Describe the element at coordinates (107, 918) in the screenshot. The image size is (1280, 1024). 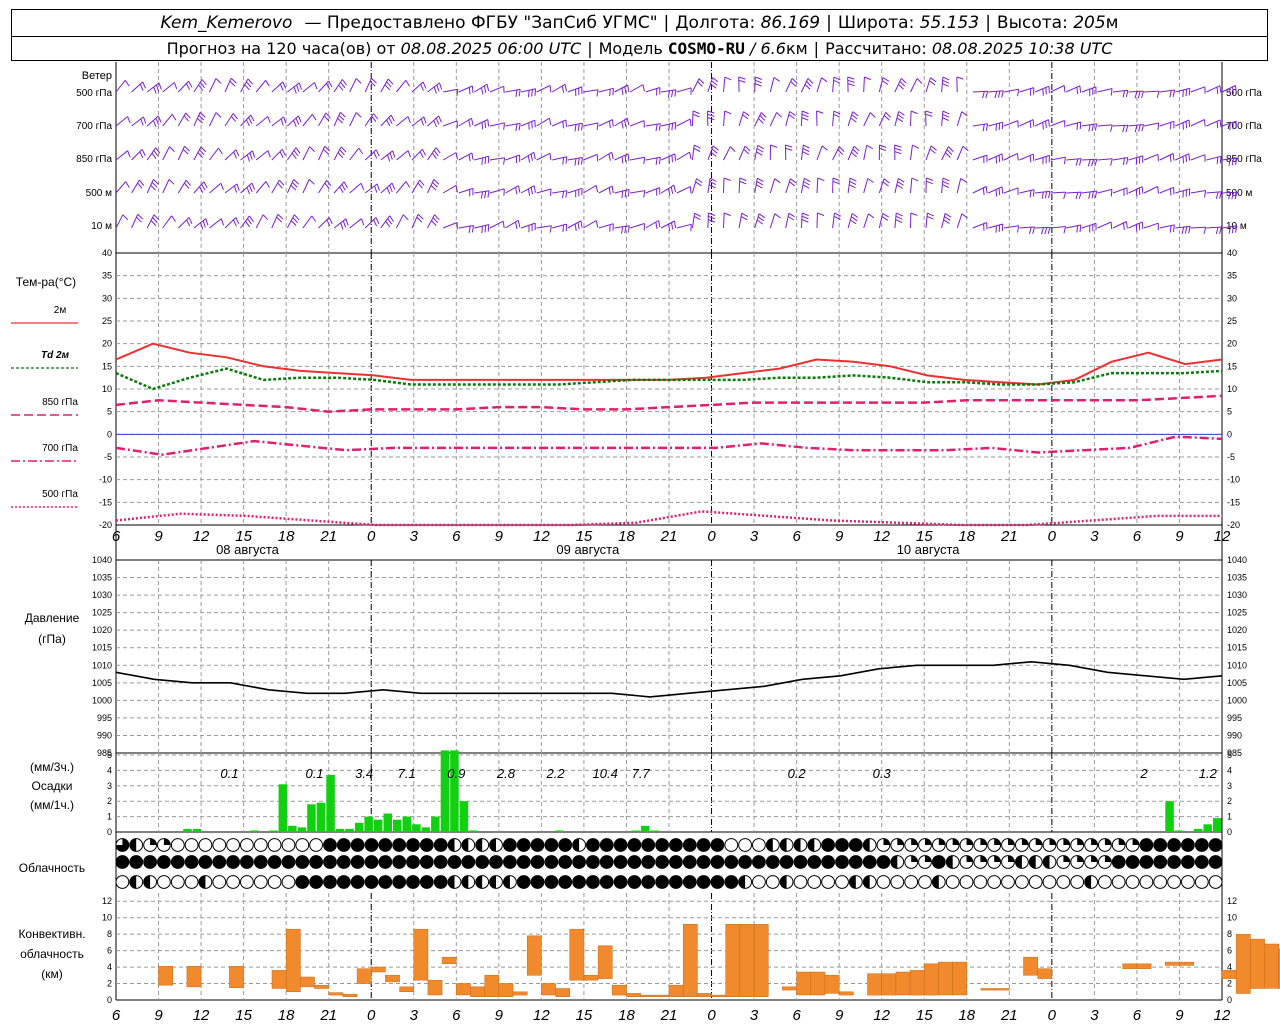
I see `conv-y-tick: 10` at that location.